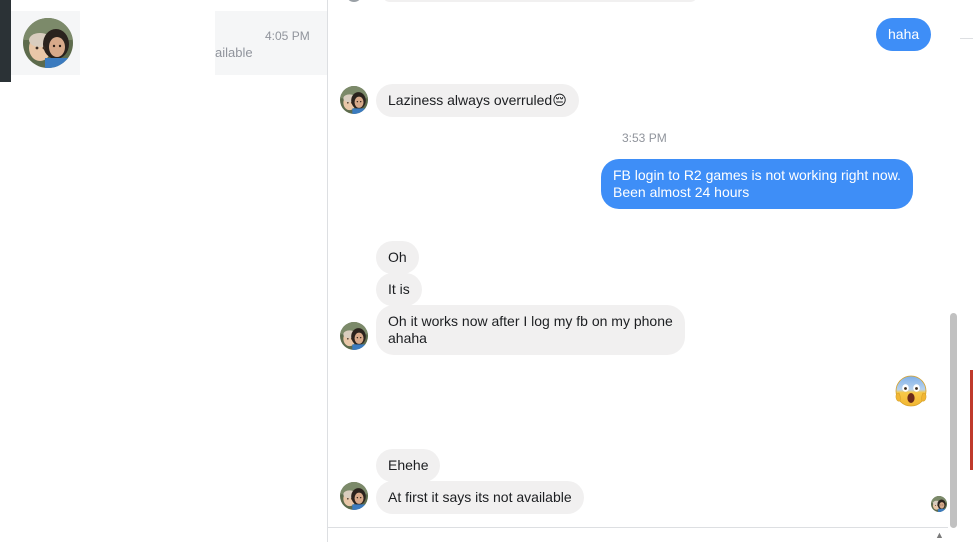 This screenshot has width=973, height=542. What do you see at coordinates (953, 420) in the screenshot?
I see `scrollbar-thumb` at bounding box center [953, 420].